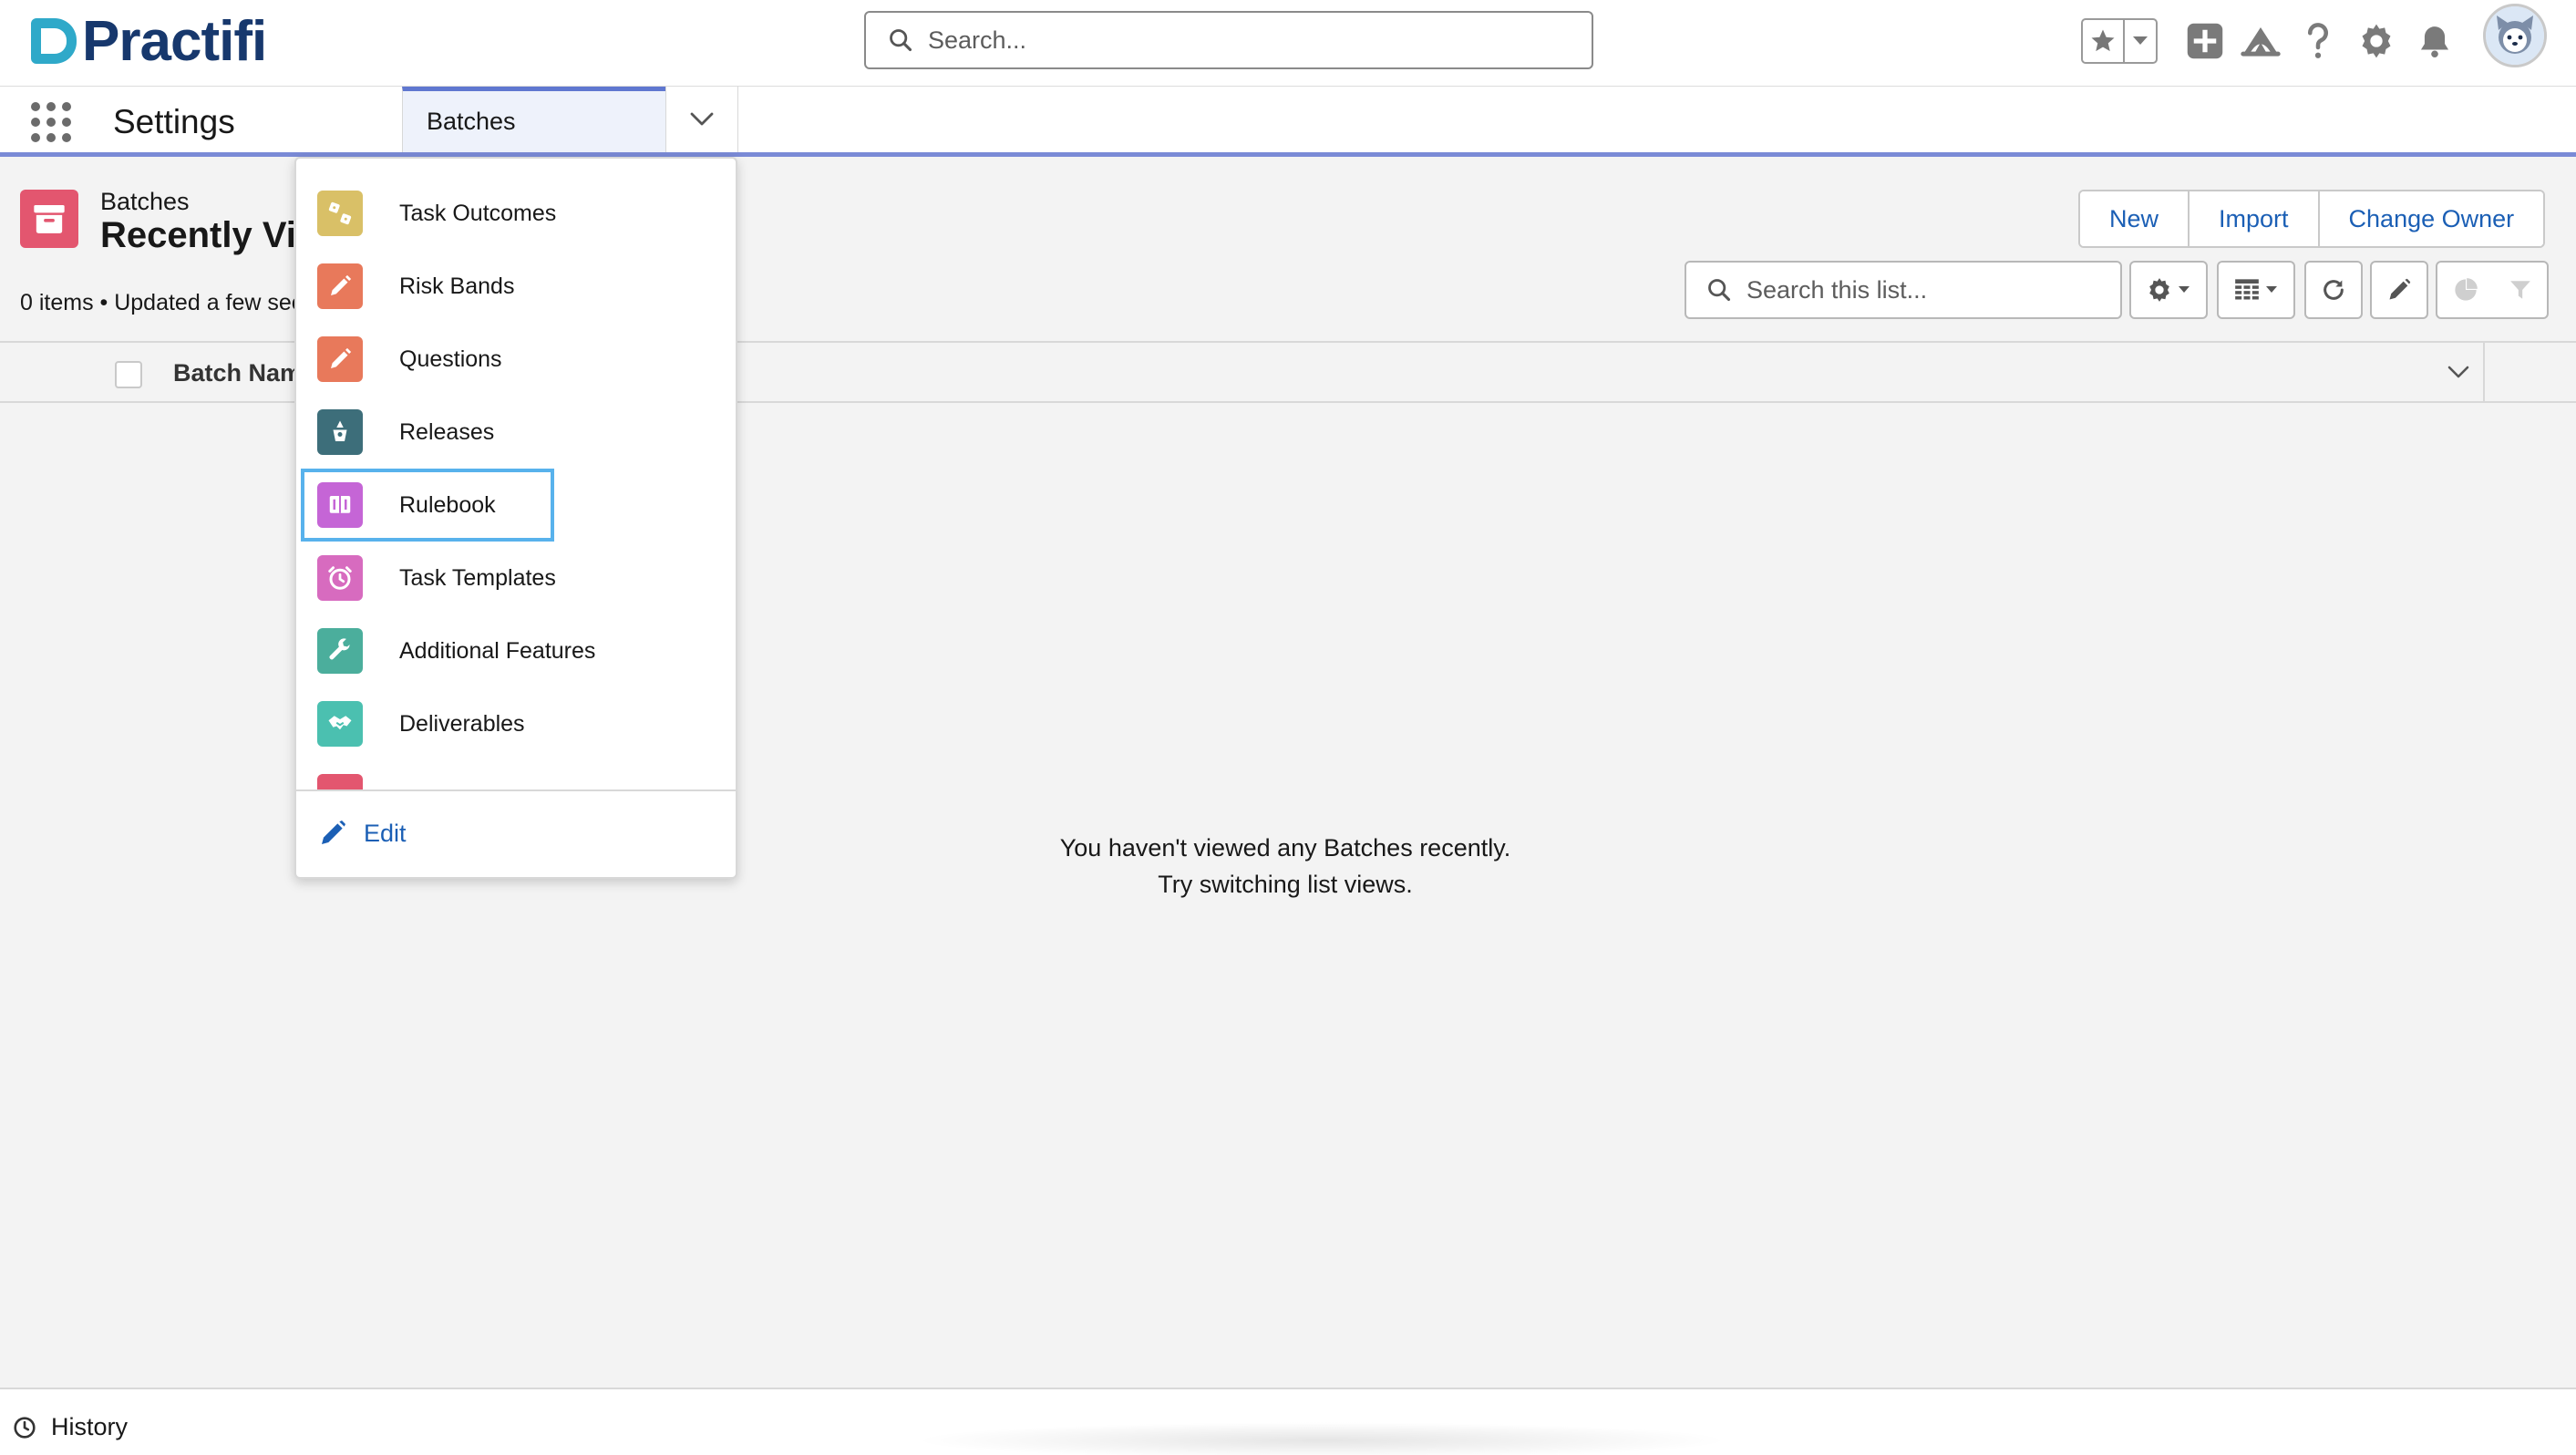 This screenshot has height=1455, width=2576. What do you see at coordinates (2247, 289) in the screenshot?
I see `table-icon` at bounding box center [2247, 289].